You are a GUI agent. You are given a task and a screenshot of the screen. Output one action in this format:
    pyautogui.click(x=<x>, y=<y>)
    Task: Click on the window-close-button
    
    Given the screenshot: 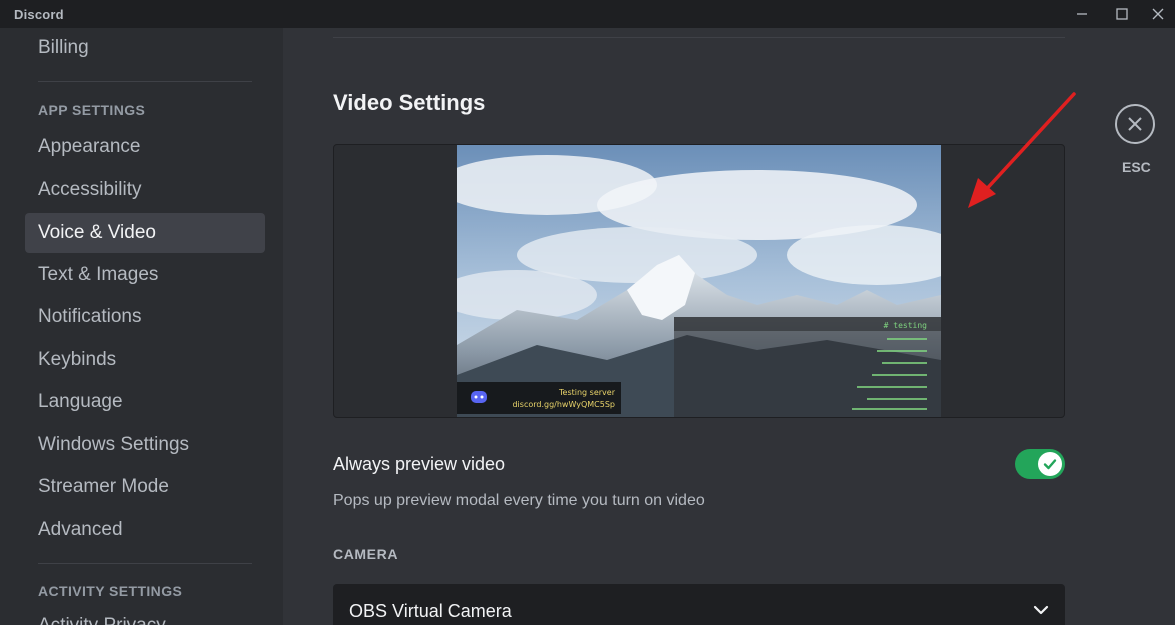 What is the action you would take?
    pyautogui.click(x=1156, y=14)
    